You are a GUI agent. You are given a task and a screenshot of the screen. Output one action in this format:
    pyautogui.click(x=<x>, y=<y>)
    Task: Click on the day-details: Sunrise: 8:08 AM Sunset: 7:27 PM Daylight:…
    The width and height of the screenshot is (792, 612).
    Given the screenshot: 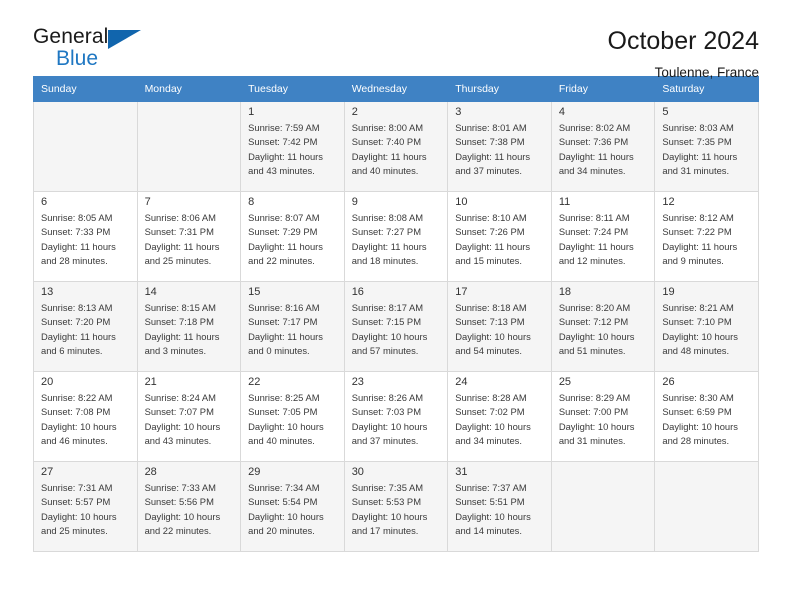 What is the action you would take?
    pyautogui.click(x=396, y=239)
    